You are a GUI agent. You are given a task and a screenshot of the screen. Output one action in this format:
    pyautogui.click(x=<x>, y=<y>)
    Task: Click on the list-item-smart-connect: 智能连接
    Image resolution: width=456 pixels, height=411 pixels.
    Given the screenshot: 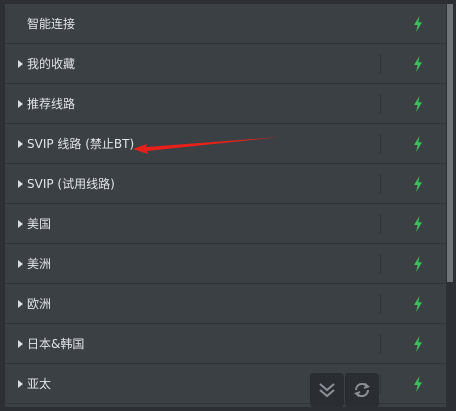 What is the action you would take?
    pyautogui.click(x=225, y=24)
    